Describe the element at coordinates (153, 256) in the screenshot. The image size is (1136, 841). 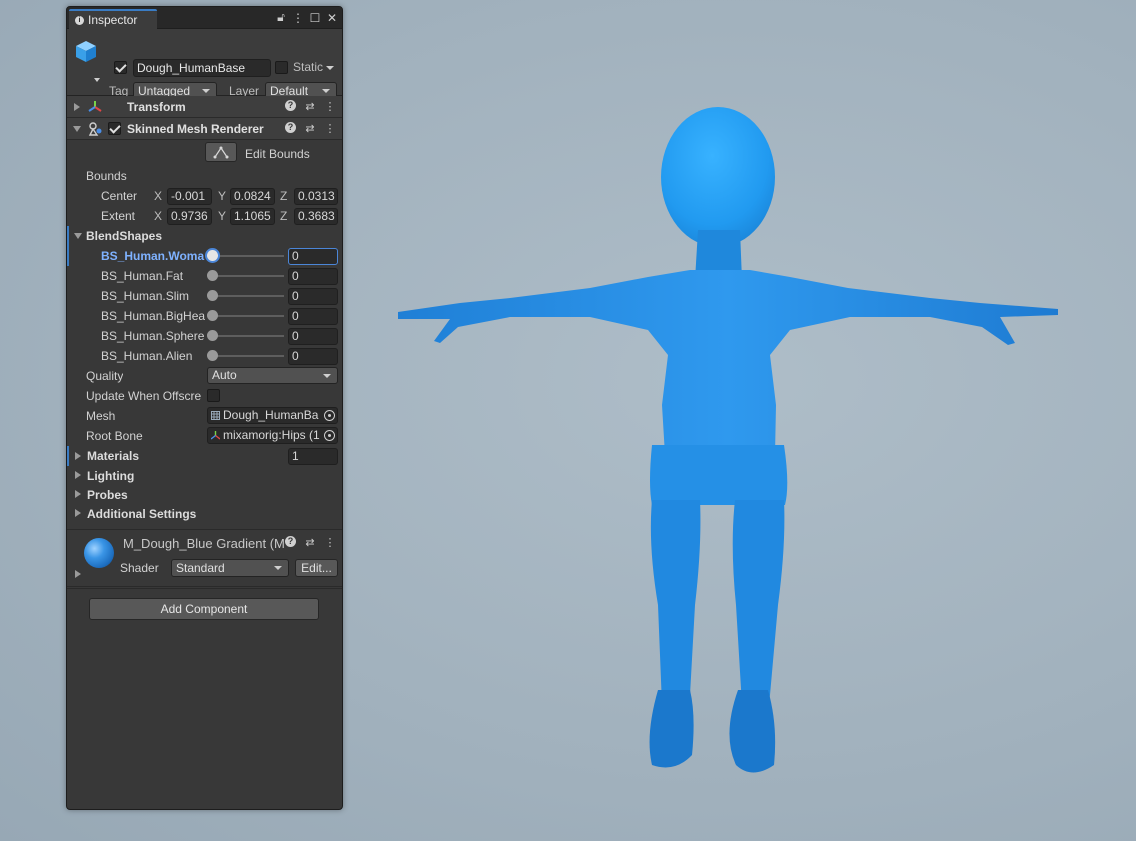
I see `blendshape-name: BS_Human.Woma` at that location.